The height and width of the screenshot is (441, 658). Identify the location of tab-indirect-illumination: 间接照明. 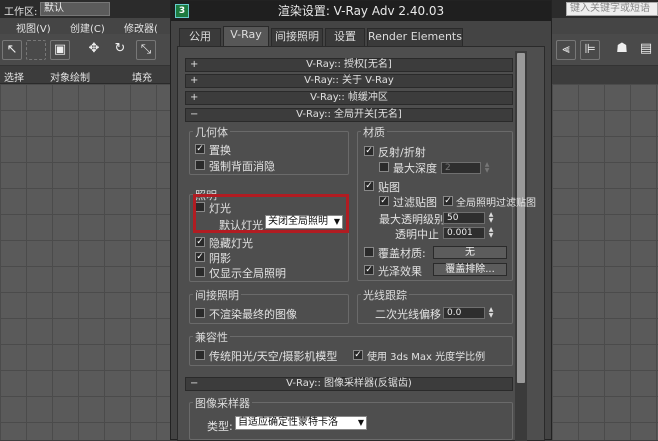
(297, 37).